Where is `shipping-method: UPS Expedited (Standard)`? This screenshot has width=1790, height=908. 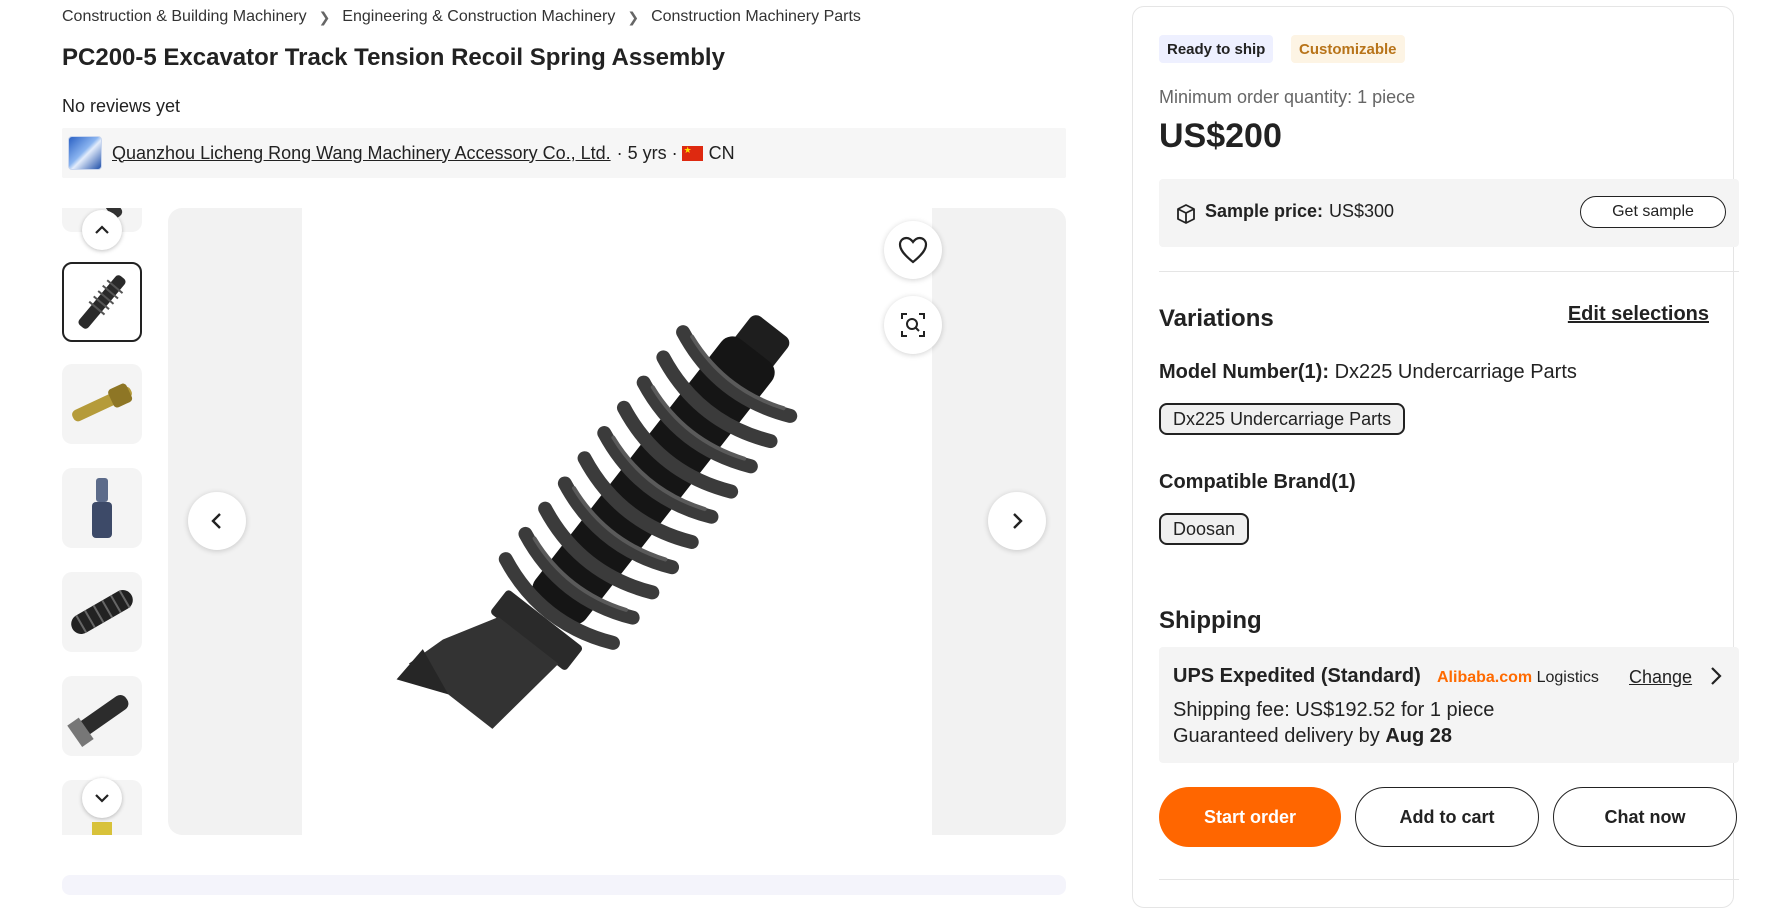
shipping-method: UPS Expedited (Standard) is located at coordinates (1297, 676).